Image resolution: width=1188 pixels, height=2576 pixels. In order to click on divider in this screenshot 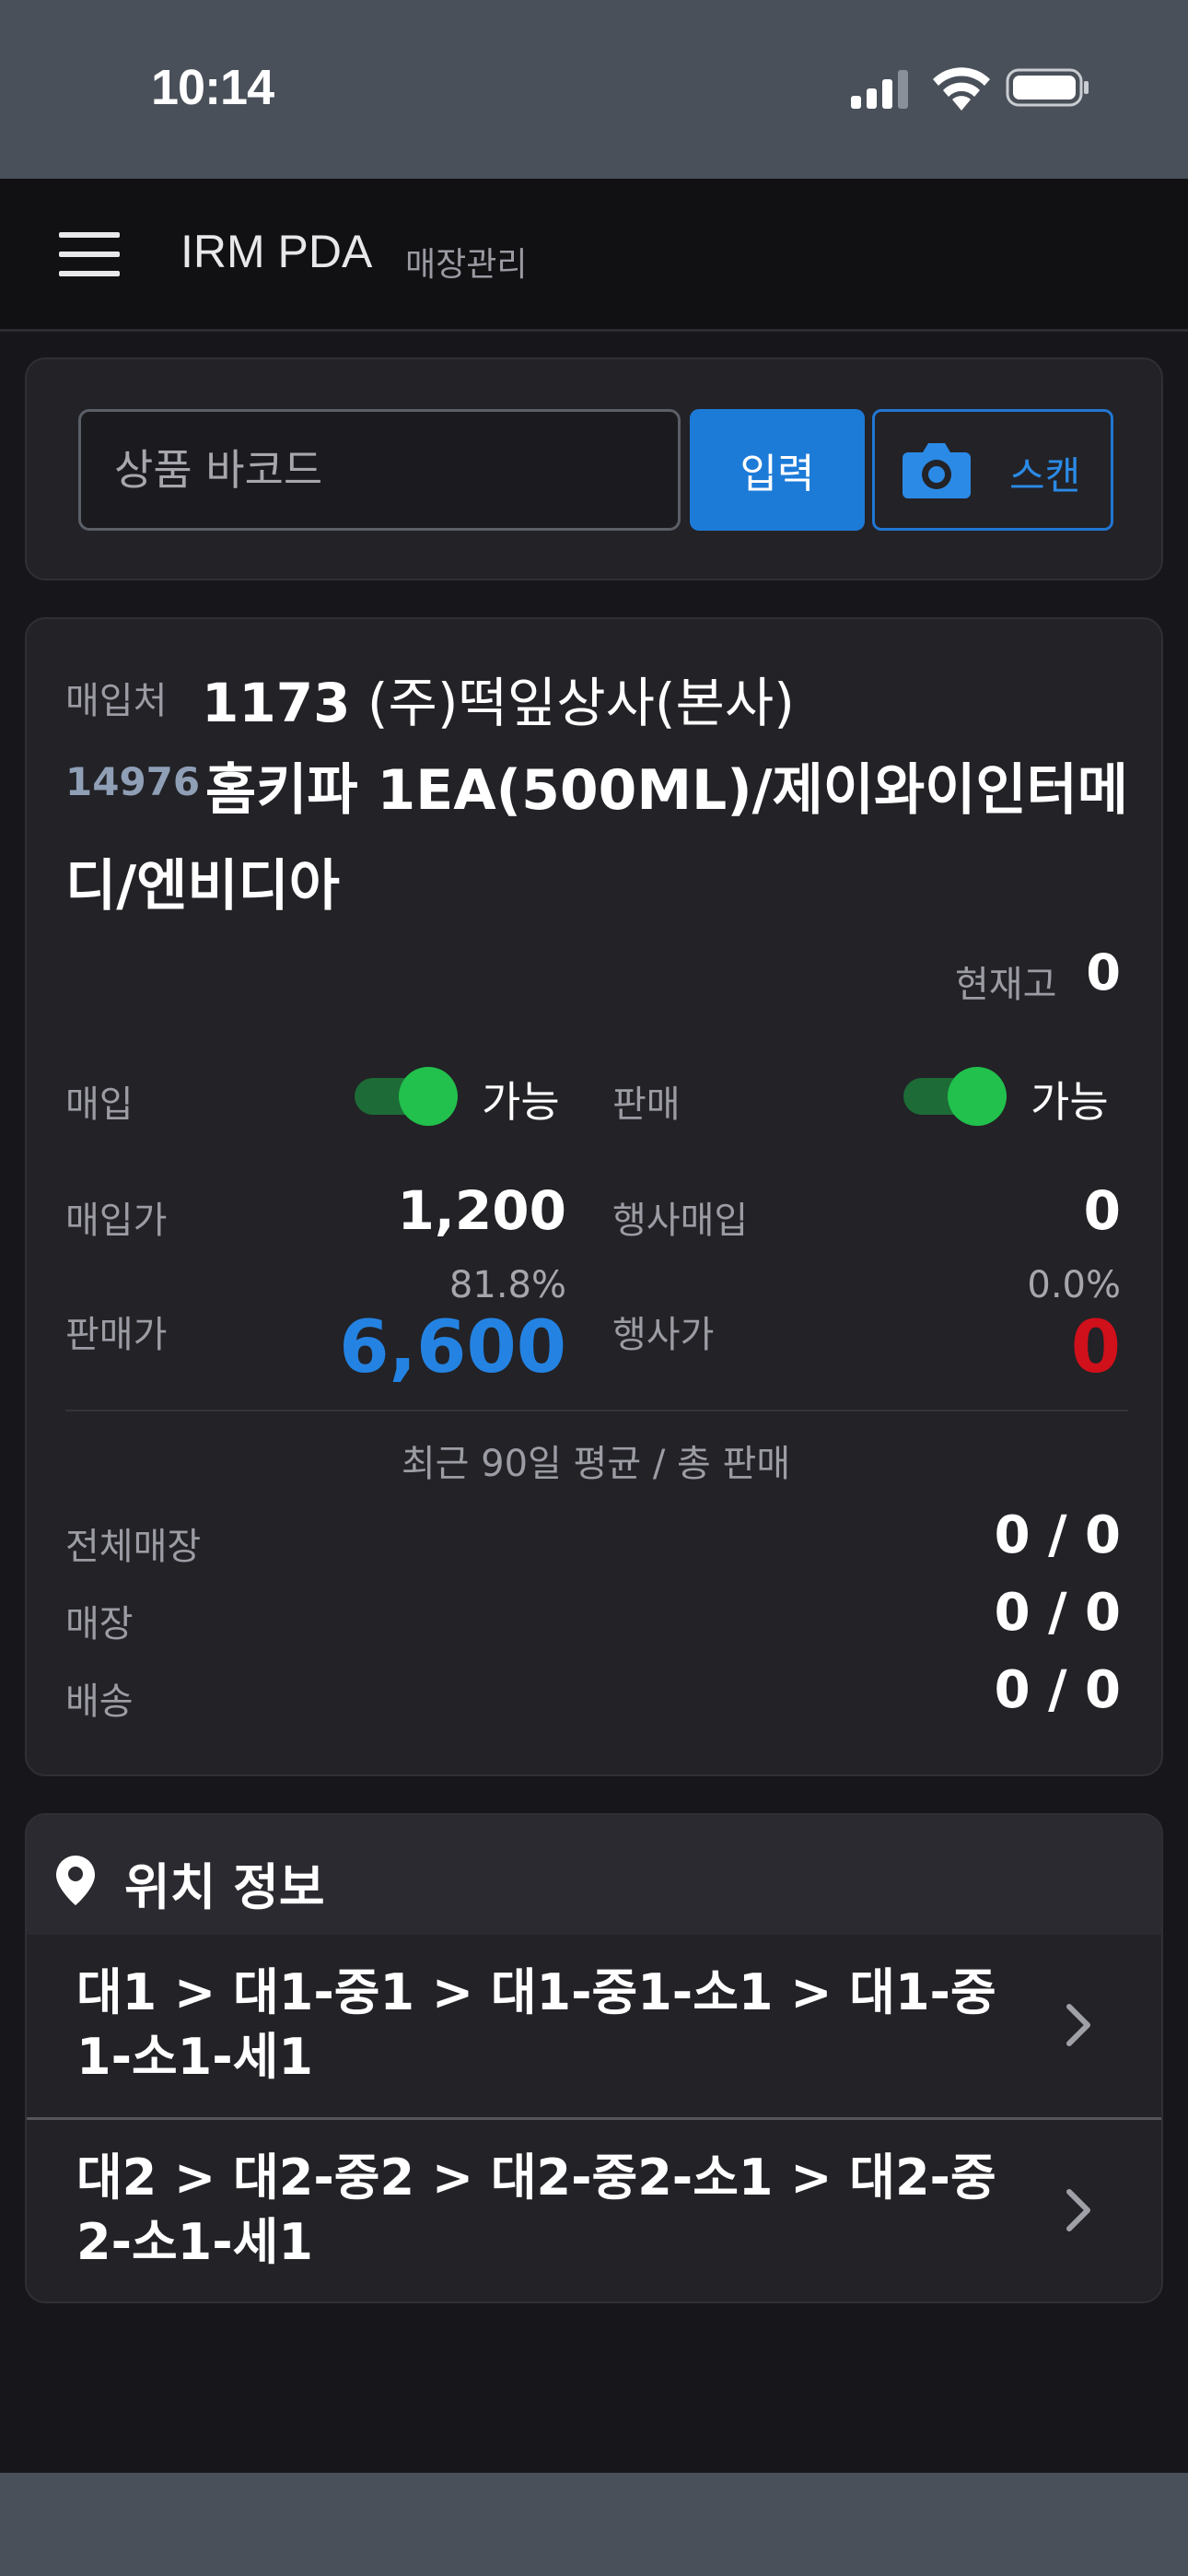, I will do `click(596, 1410)`.